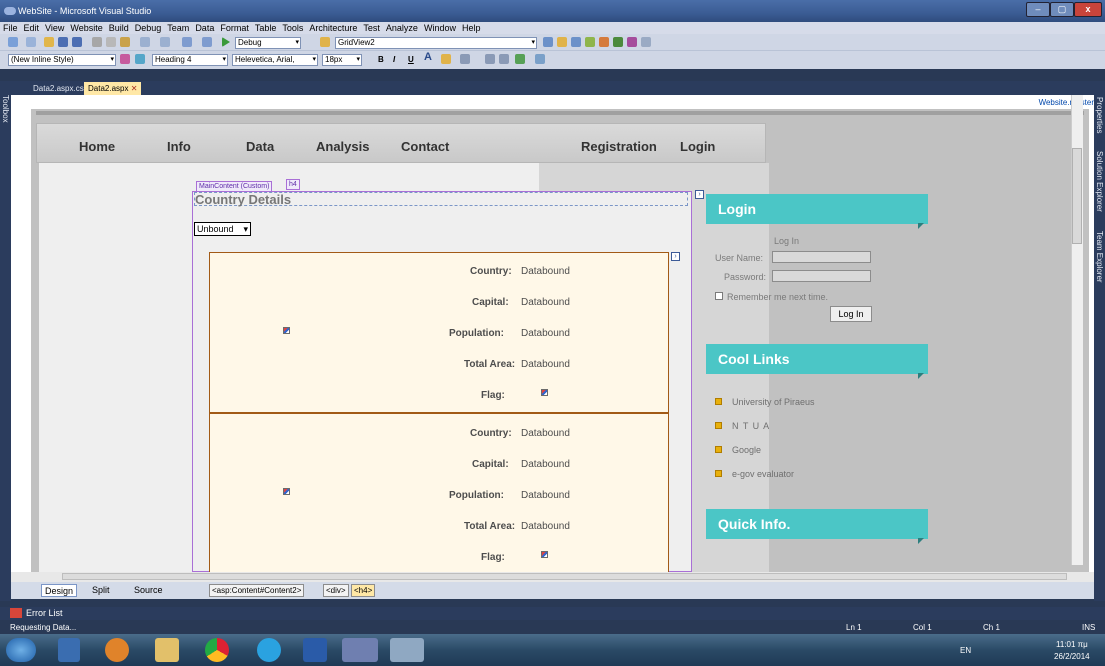  I want to click on apply-style-icon, so click(125, 59).